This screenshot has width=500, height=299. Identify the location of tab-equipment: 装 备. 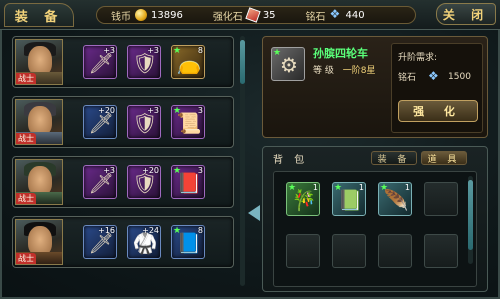
(394, 158).